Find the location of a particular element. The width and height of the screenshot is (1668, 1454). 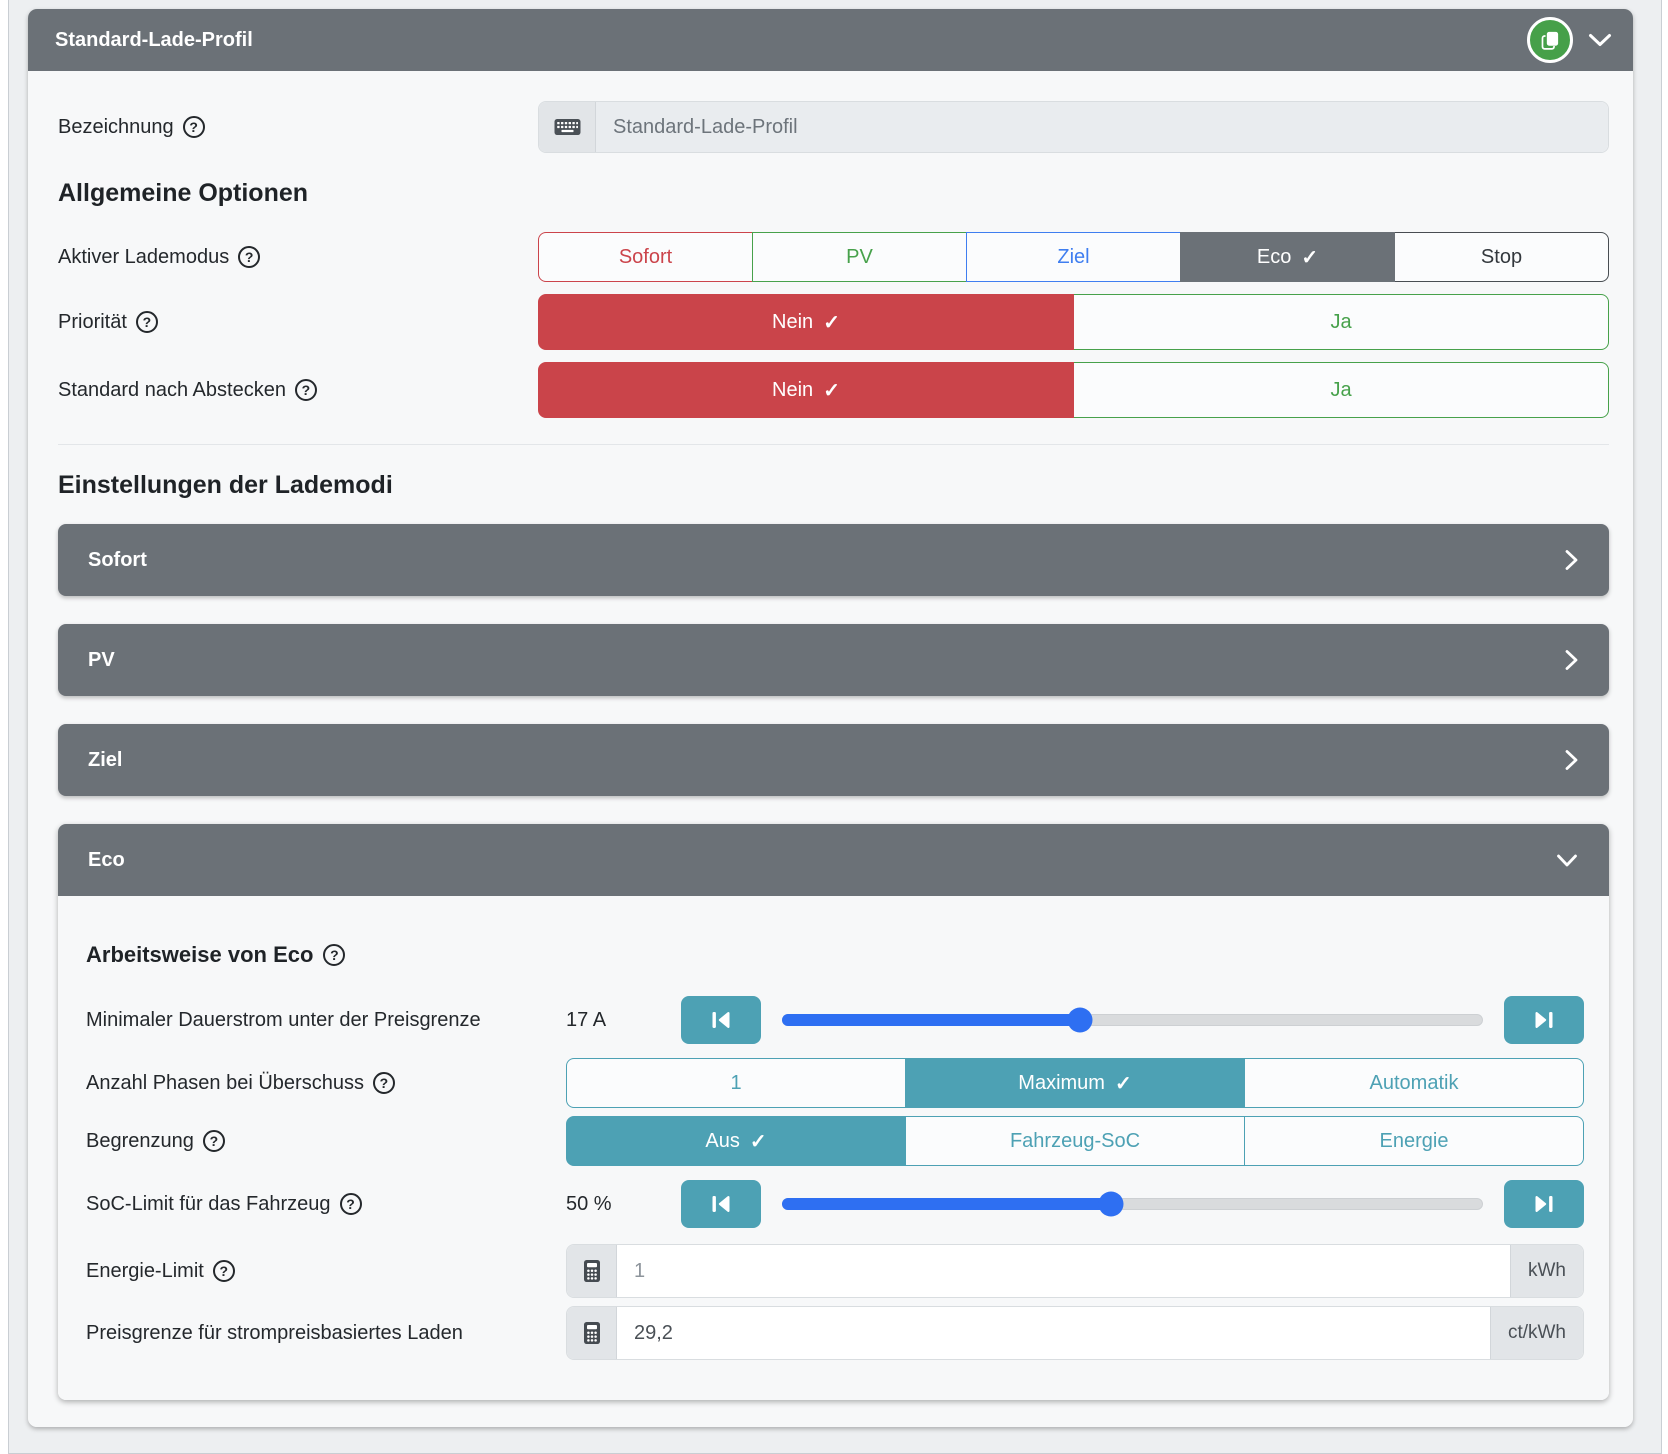

panel-ziel: Ziel is located at coordinates (833, 760).